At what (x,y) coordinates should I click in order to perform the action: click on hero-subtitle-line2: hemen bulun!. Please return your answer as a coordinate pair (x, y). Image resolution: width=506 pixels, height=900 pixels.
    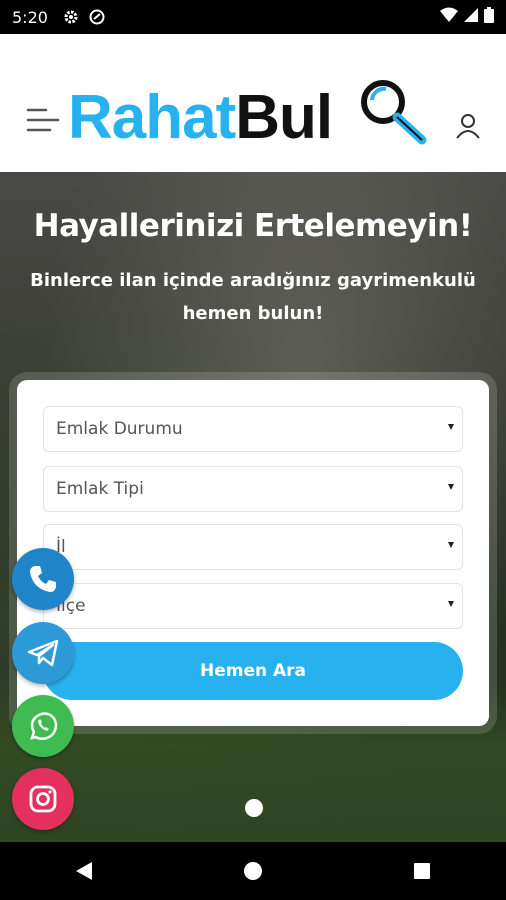
    Looking at the image, I should click on (253, 313).